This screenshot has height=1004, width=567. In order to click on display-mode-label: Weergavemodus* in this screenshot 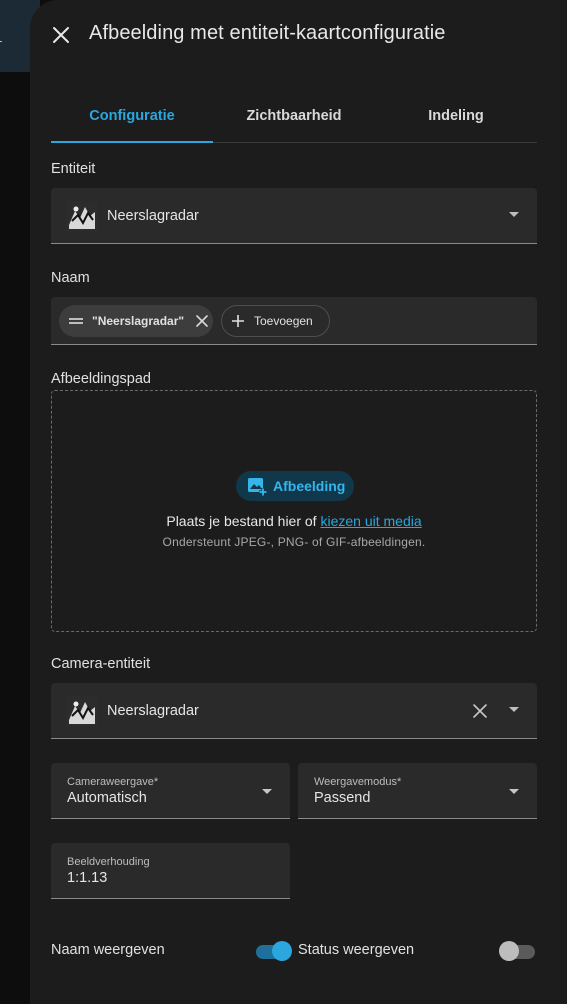, I will do `click(358, 782)`.